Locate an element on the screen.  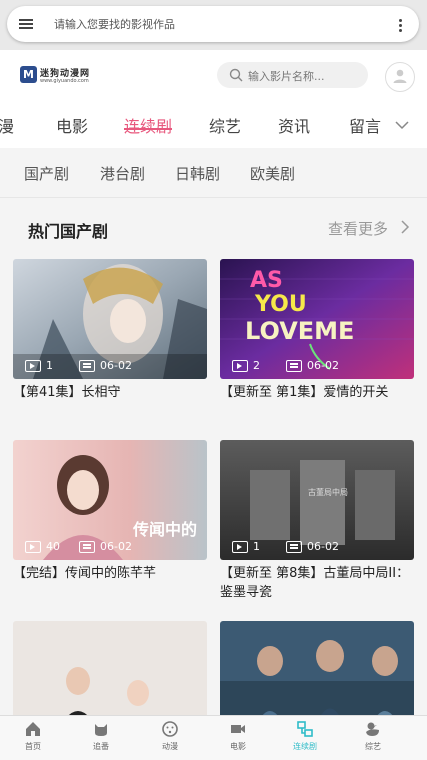
subcategory-bar: 国产剧 港台剧 日韩剧 欧美剧 is located at coordinates (213, 173).